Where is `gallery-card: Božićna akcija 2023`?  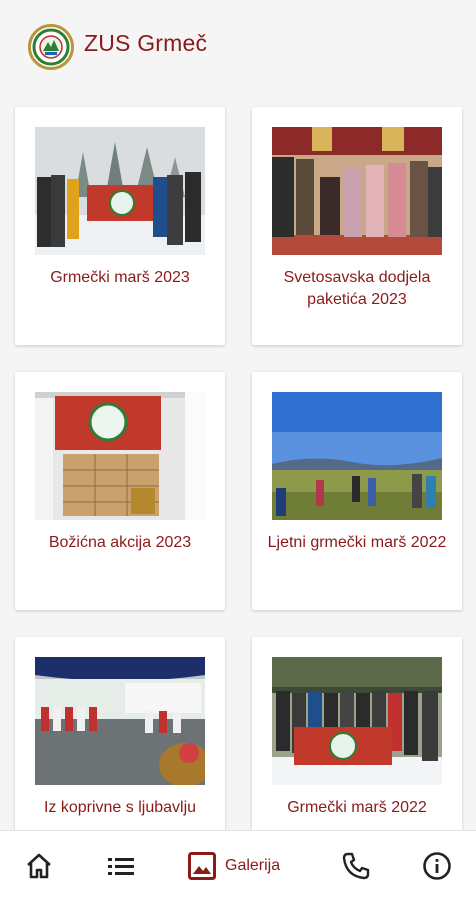
gallery-card: Božićna akcija 2023 is located at coordinates (120, 491).